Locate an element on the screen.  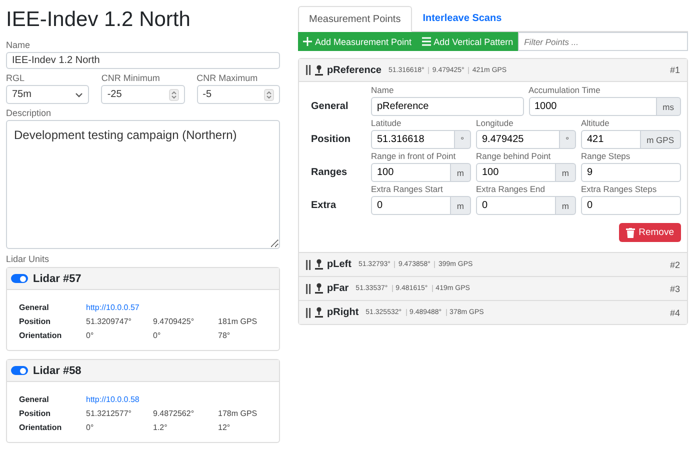
point-name: pReference is located at coordinates (354, 70).